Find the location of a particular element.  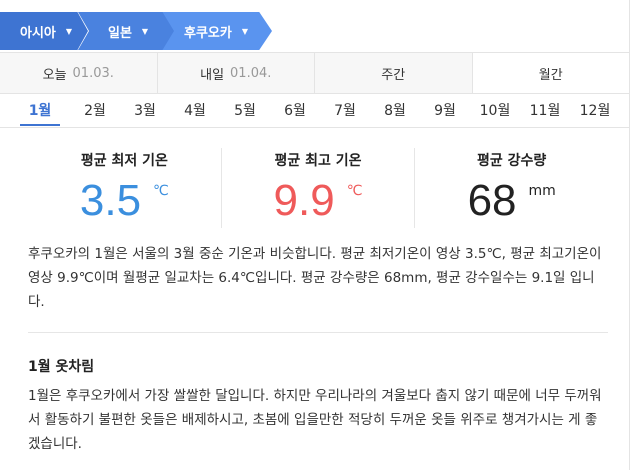

tab-tomorrow-date: 01.04. is located at coordinates (251, 73).